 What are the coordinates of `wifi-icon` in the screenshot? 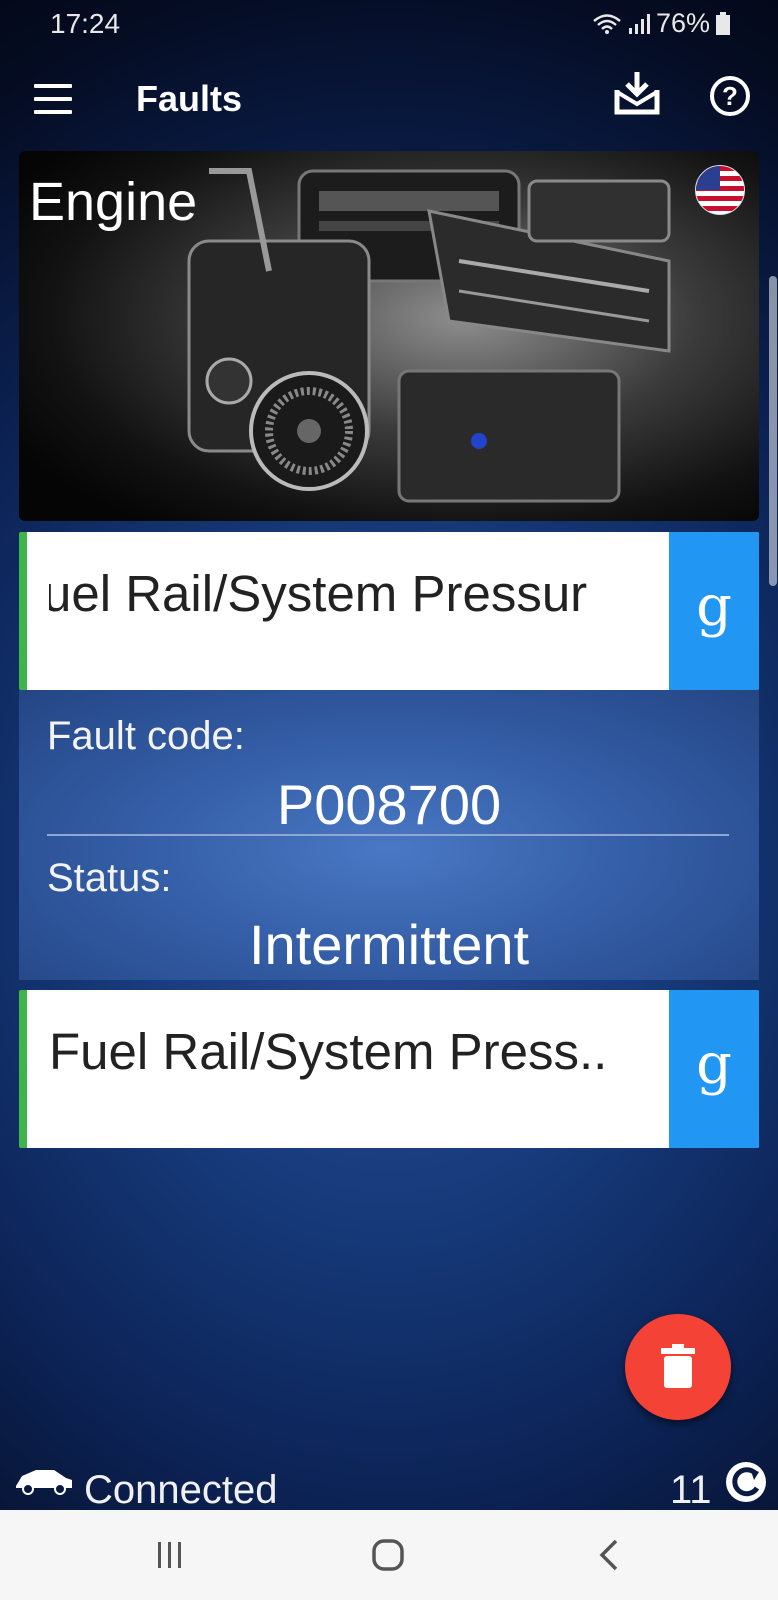 It's located at (607, 23).